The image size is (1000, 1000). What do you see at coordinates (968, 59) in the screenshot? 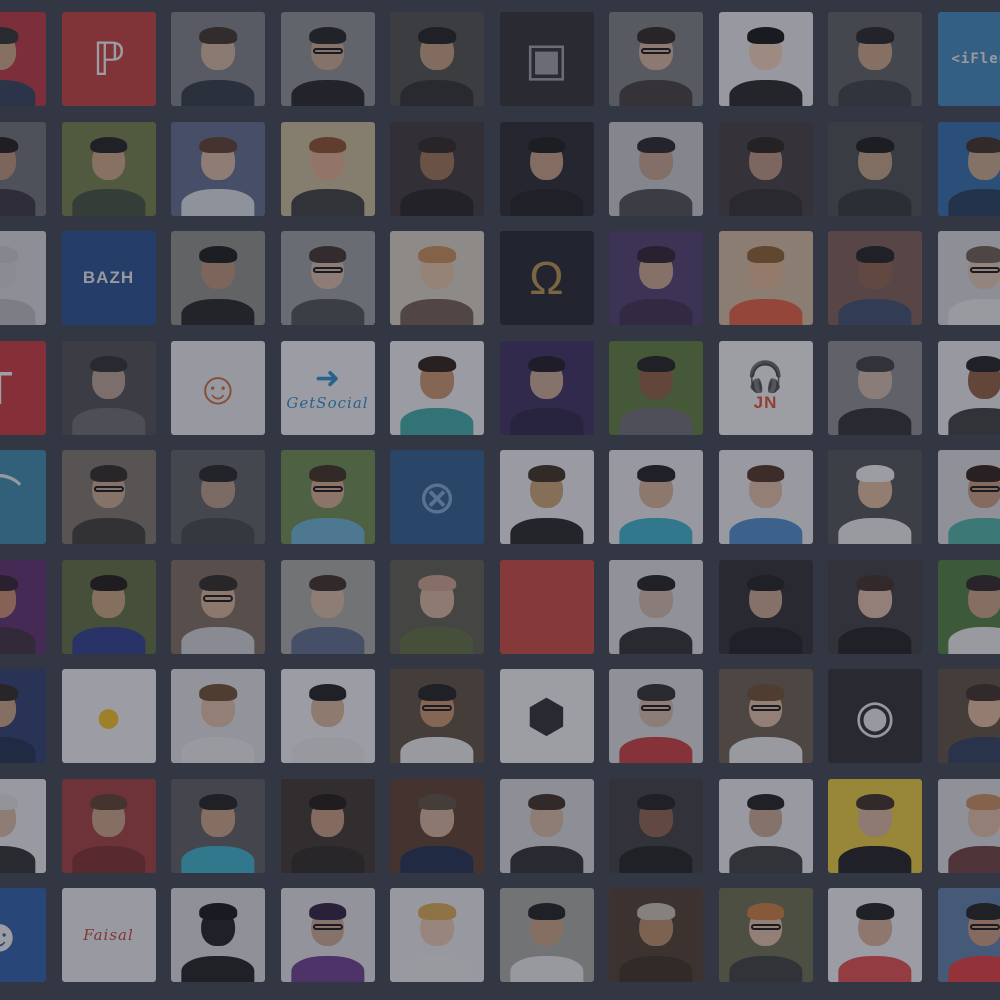
I see `logo-avatar: <iFlend` at bounding box center [968, 59].